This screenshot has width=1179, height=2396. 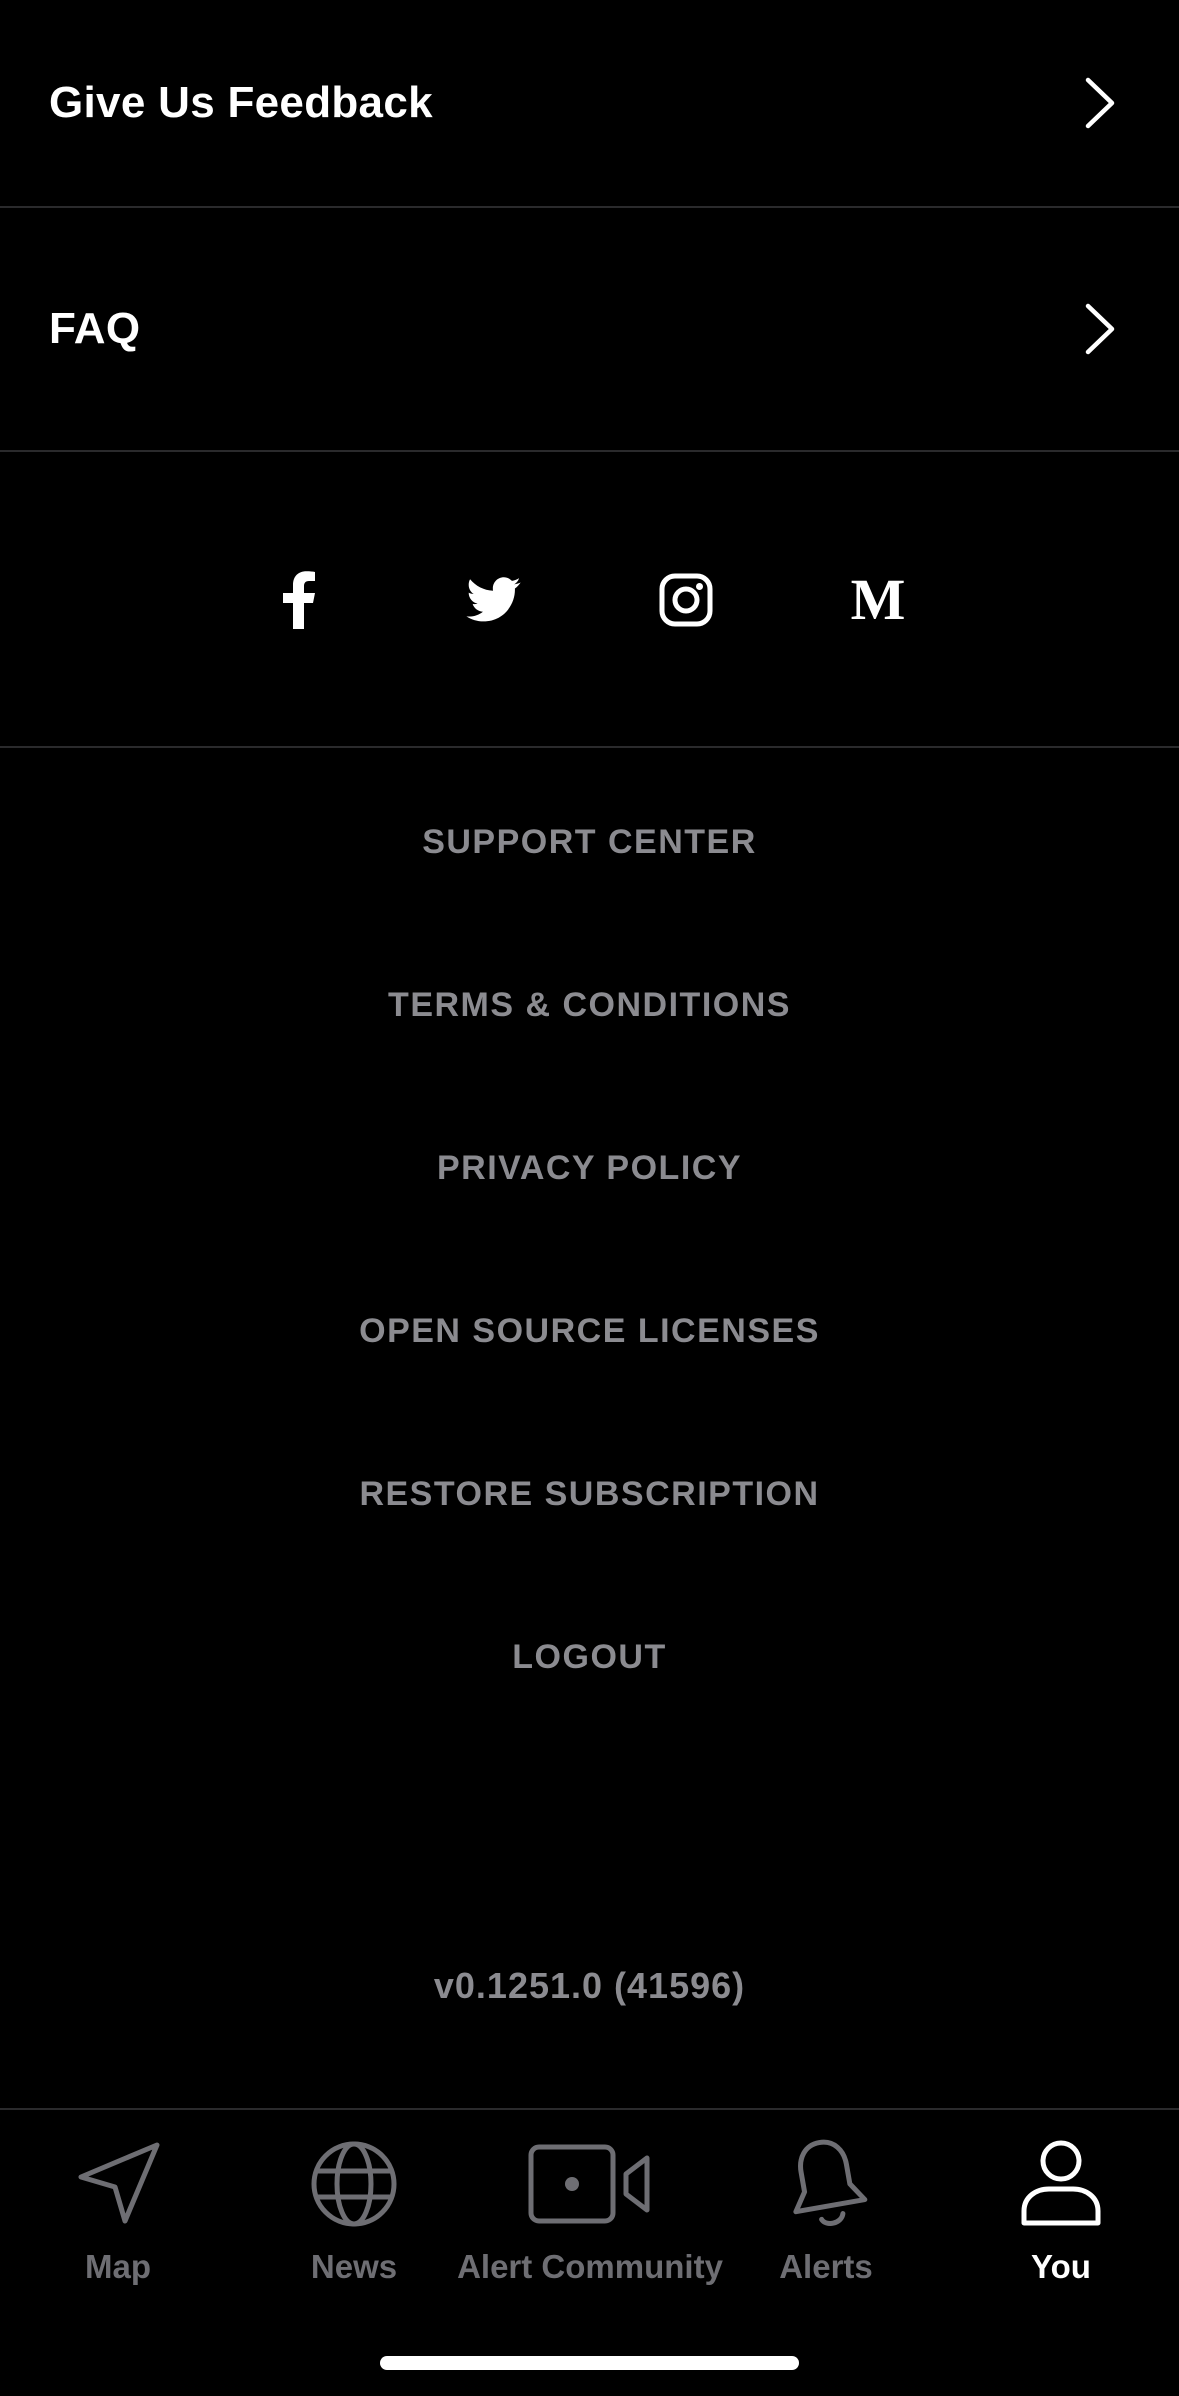 I want to click on faq-row: FAQ, so click(x=589, y=330).